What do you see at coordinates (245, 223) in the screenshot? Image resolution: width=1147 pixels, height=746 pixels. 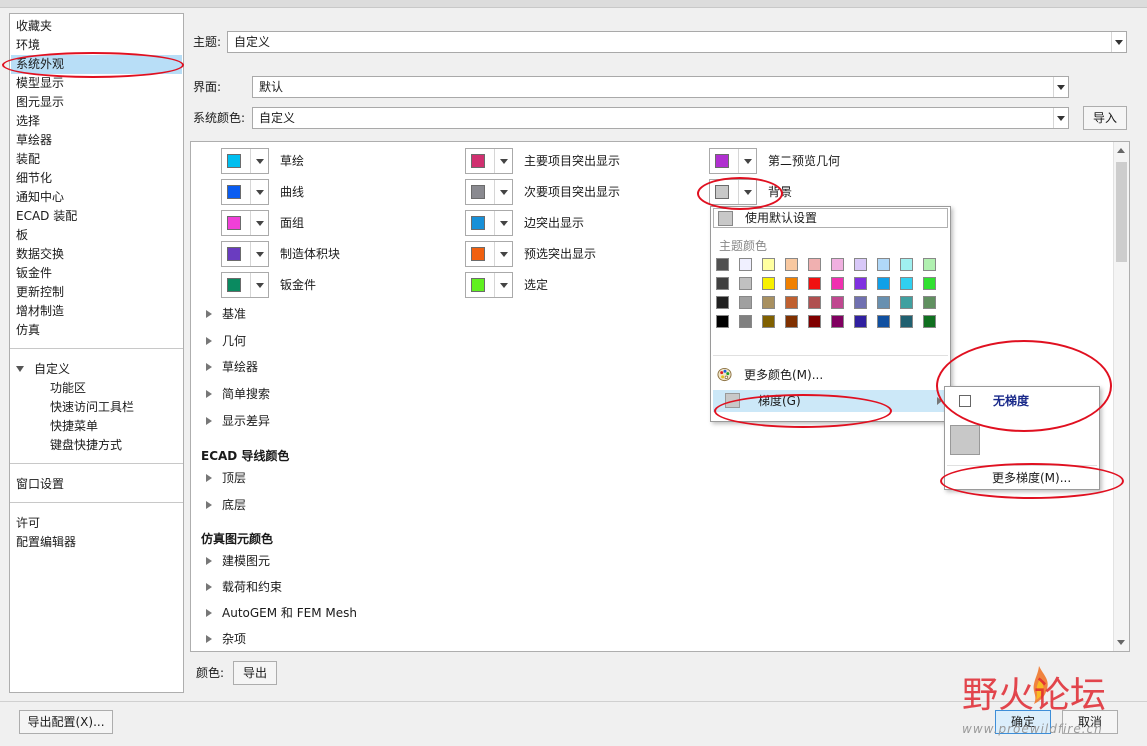 I see `color-picker-quilt` at bounding box center [245, 223].